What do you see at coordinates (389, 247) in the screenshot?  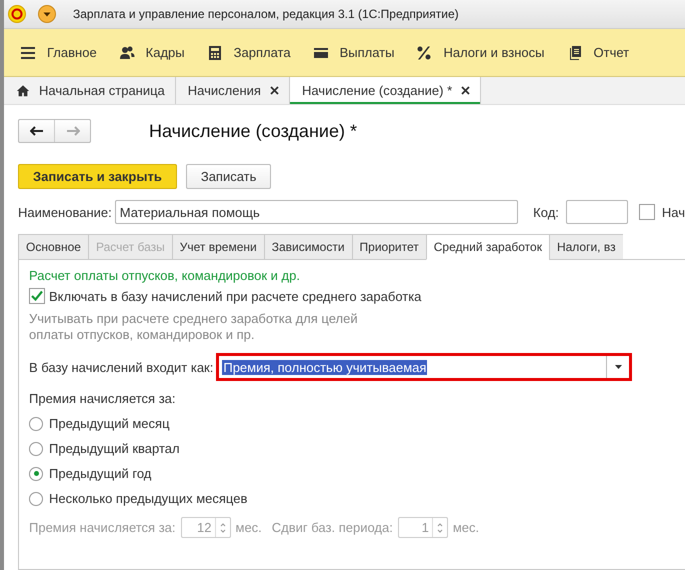 I see `form-tab: Приоритет` at bounding box center [389, 247].